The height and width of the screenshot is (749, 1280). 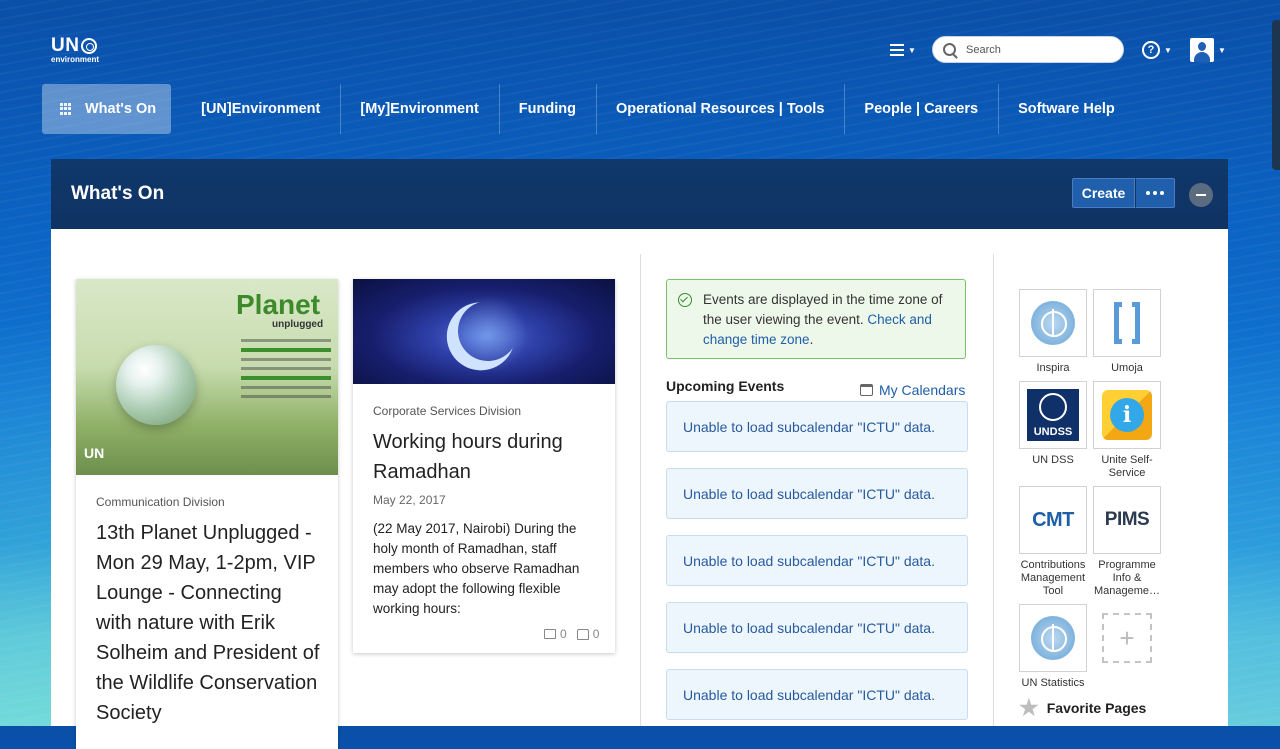 I want to click on nav-operational-resources: Operational Resources | Tools, so click(x=719, y=109).